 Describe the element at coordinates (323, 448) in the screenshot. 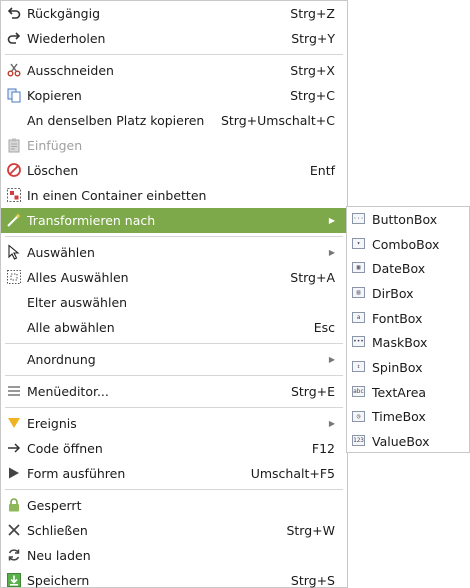

I see `menu-item-shortcut: F12` at that location.